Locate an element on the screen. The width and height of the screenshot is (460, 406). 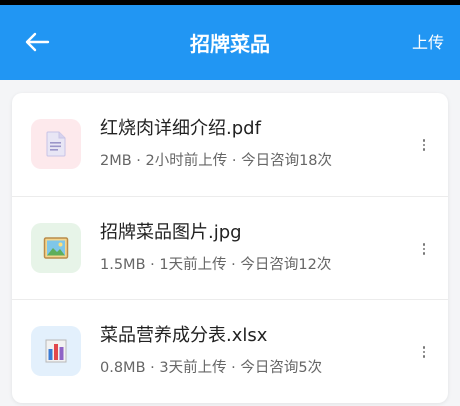
pdf-document-icon is located at coordinates (56, 144).